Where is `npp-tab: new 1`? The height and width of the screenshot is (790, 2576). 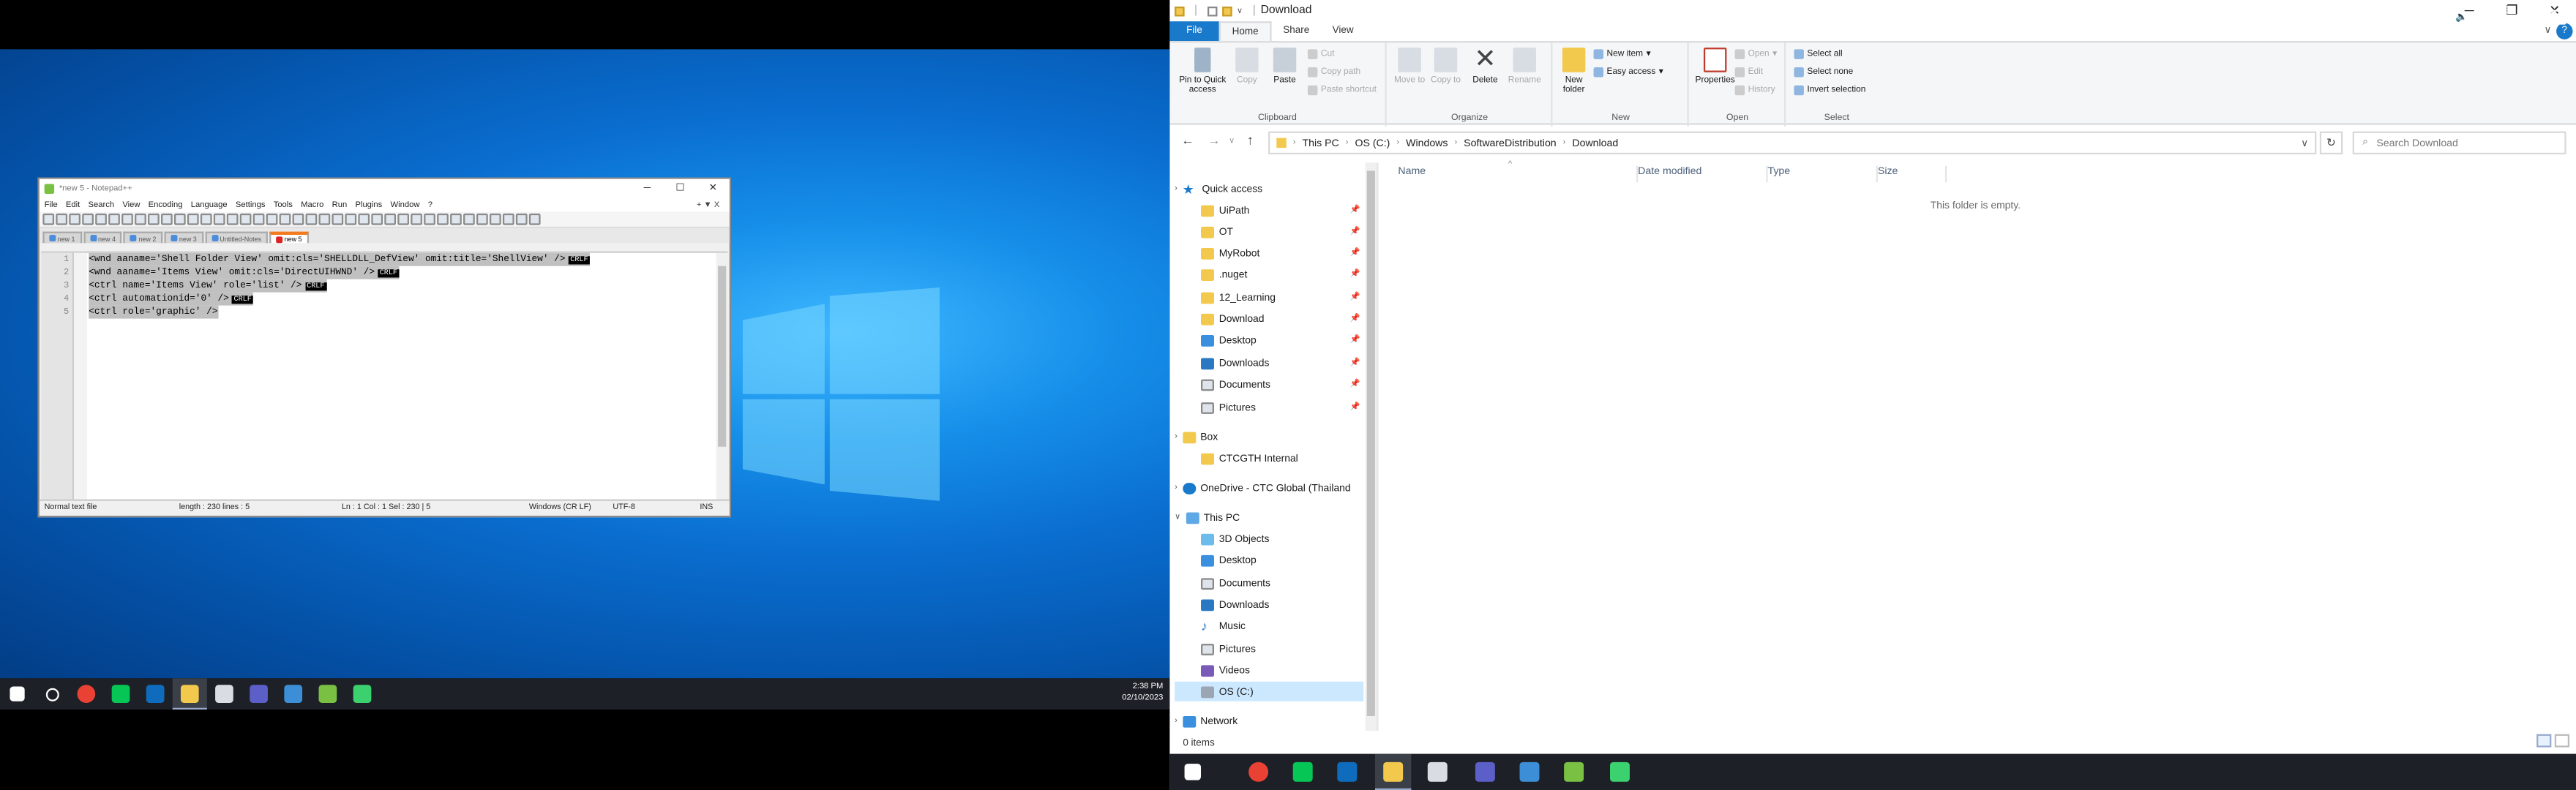 npp-tab: new 1 is located at coordinates (62, 238).